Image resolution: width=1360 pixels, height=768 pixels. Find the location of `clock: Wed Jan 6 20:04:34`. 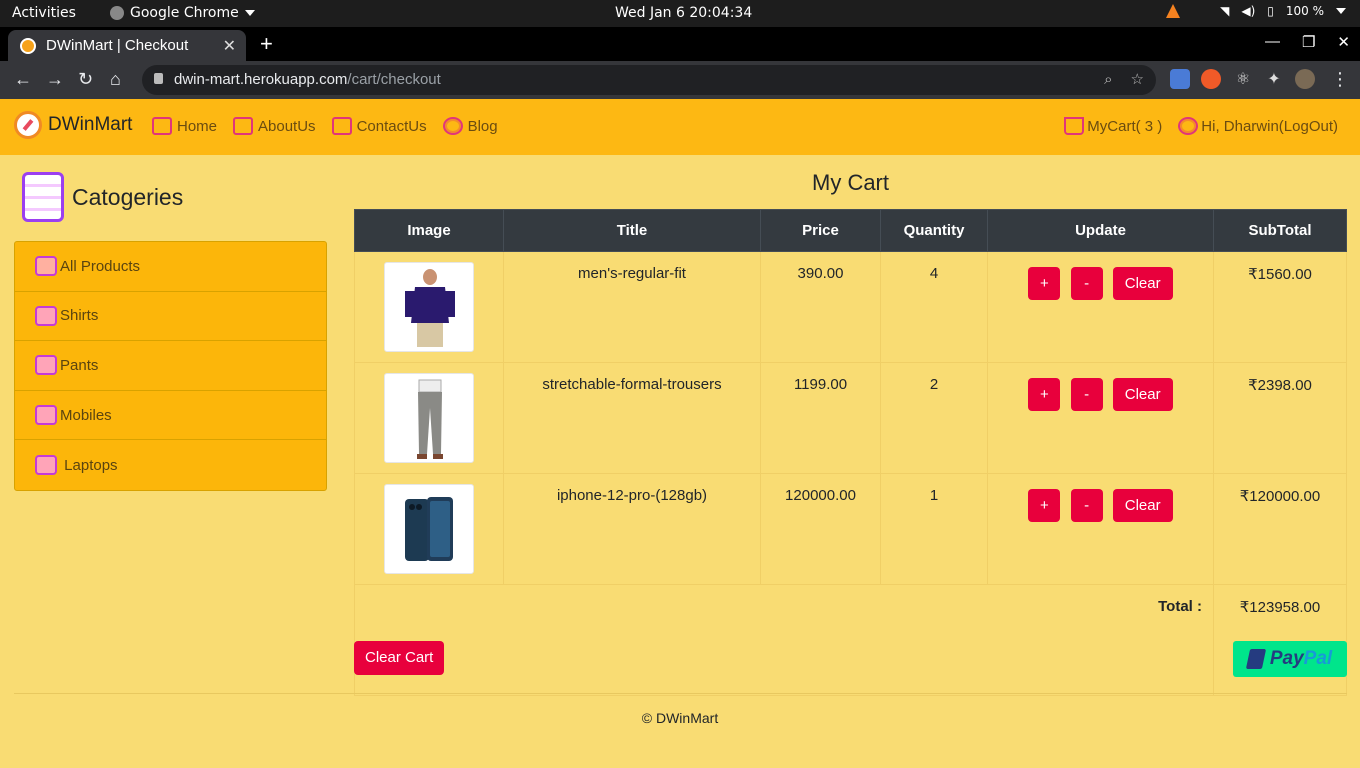

clock: Wed Jan 6 20:04:34 is located at coordinates (683, 13).